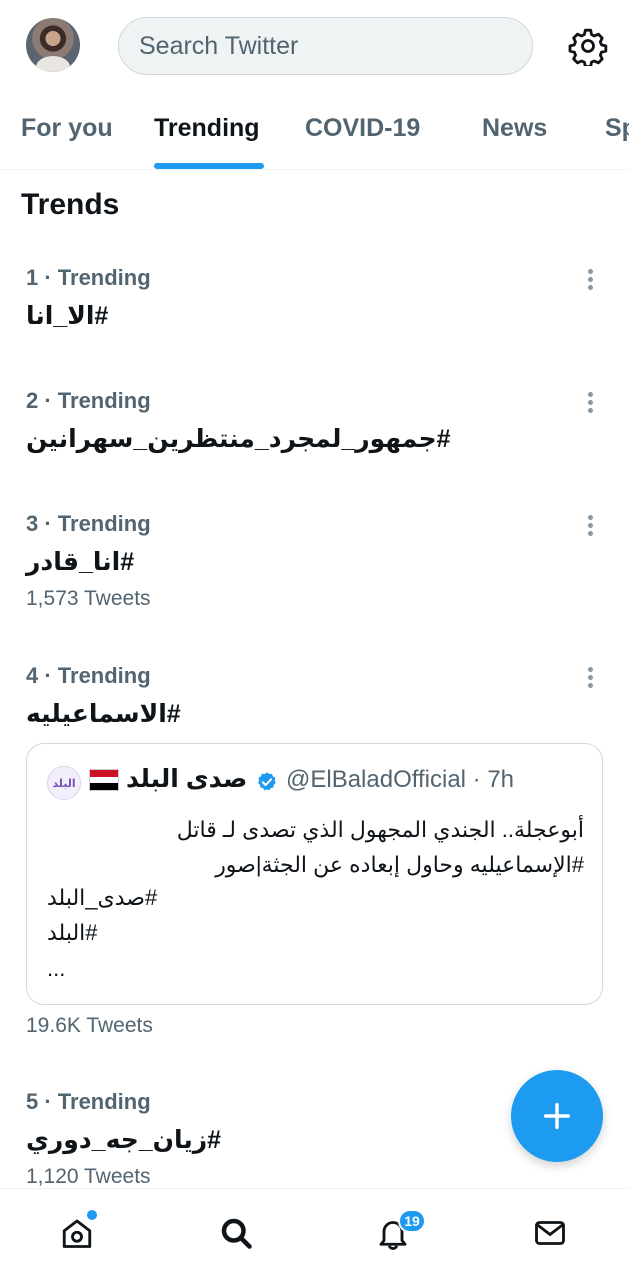 Image resolution: width=629 pixels, height=1280 pixels. I want to click on tweet-count: 1,120 Tweets, so click(88, 1176).